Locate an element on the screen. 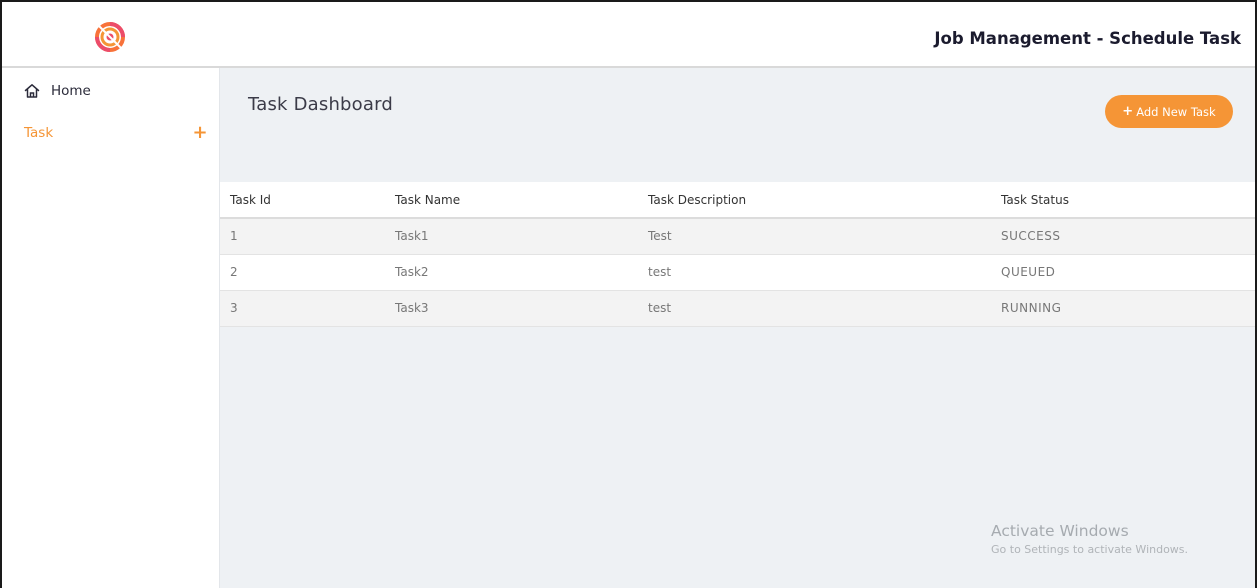 The width and height of the screenshot is (1257, 588). cell-task-name: Task2 is located at coordinates (521, 272).